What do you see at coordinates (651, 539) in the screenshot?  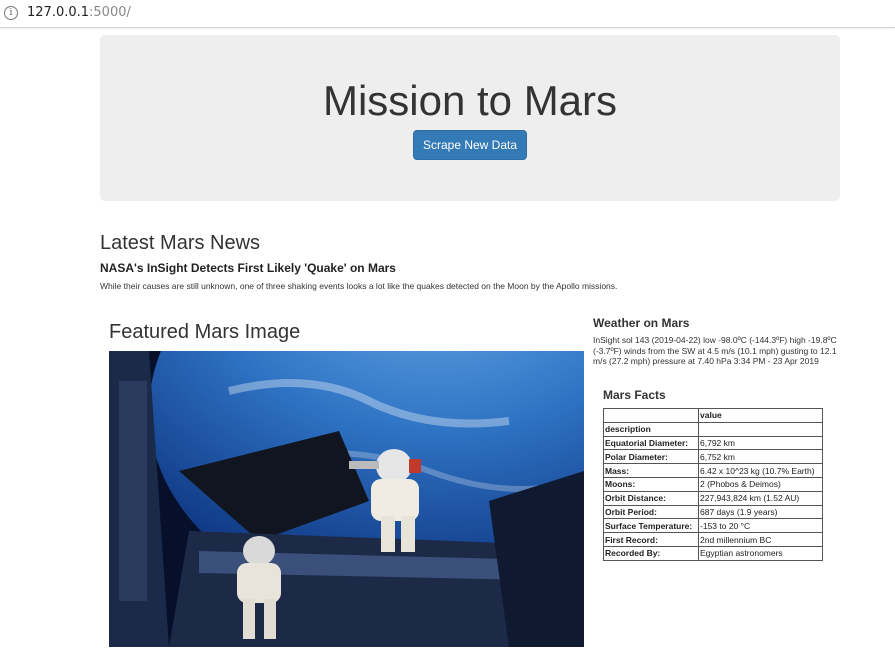 I see `fact-label: First Record:` at bounding box center [651, 539].